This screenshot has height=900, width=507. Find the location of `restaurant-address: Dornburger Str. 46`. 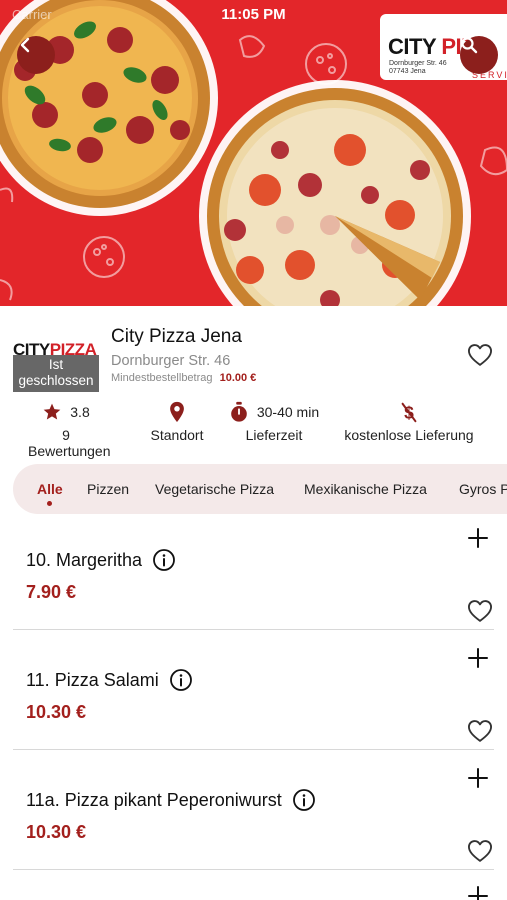

restaurant-address: Dornburger Str. 46 is located at coordinates (171, 361).